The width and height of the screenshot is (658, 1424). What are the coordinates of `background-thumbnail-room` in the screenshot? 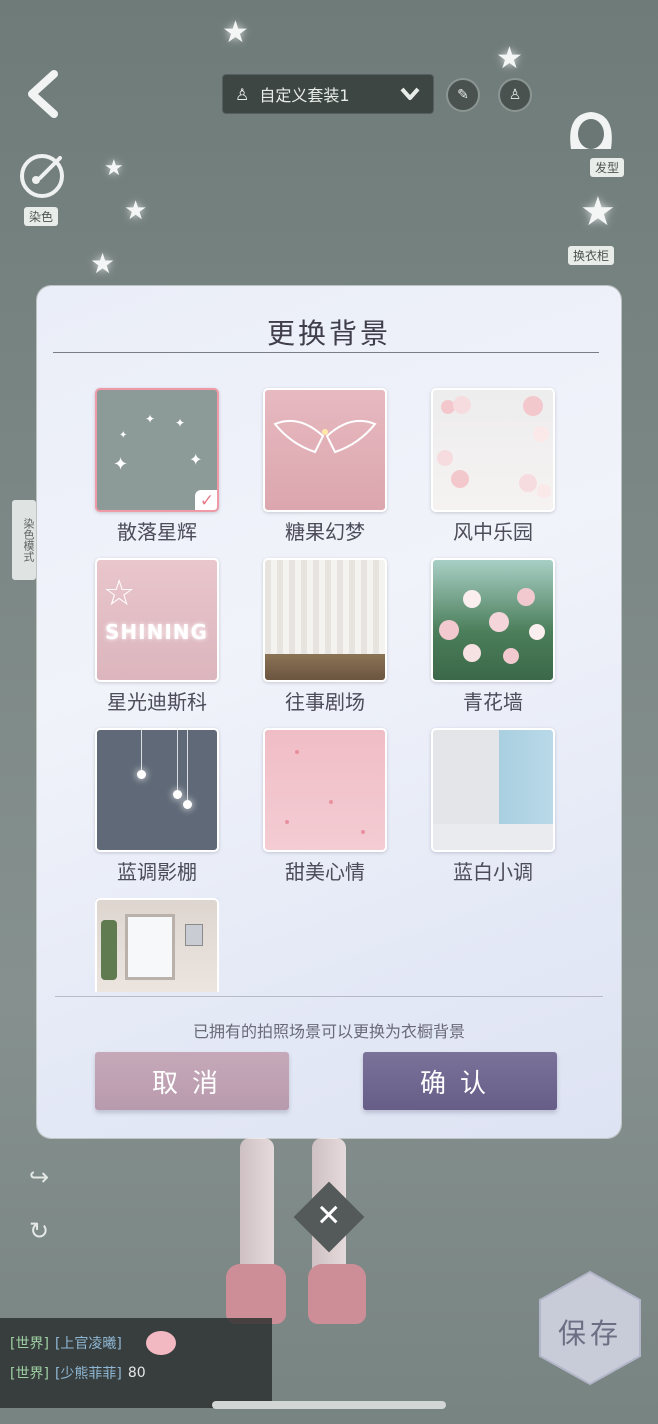 It's located at (157, 945).